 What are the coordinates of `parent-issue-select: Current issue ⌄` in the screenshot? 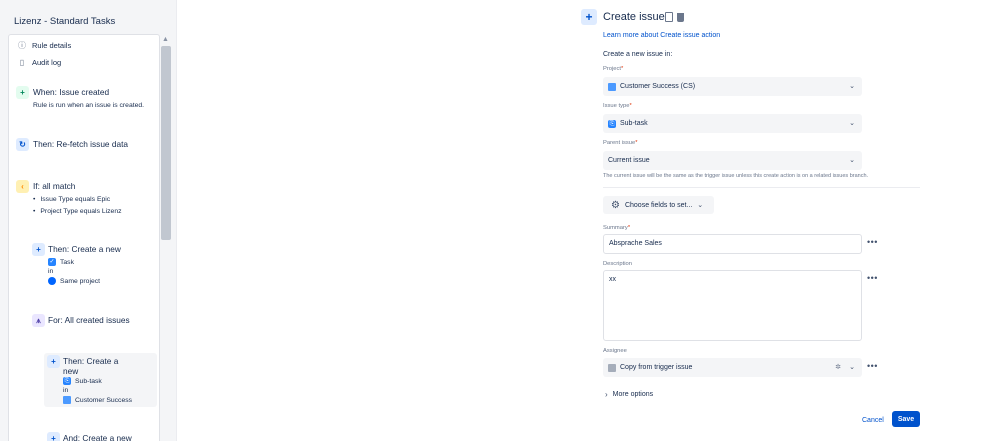 It's located at (732, 160).